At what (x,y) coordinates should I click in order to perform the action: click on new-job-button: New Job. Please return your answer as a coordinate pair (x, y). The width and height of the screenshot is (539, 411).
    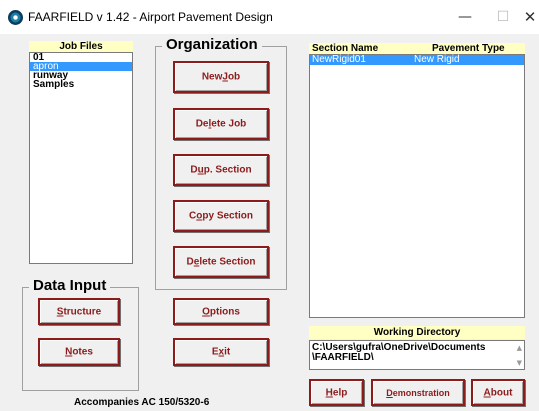
    Looking at the image, I should click on (221, 77).